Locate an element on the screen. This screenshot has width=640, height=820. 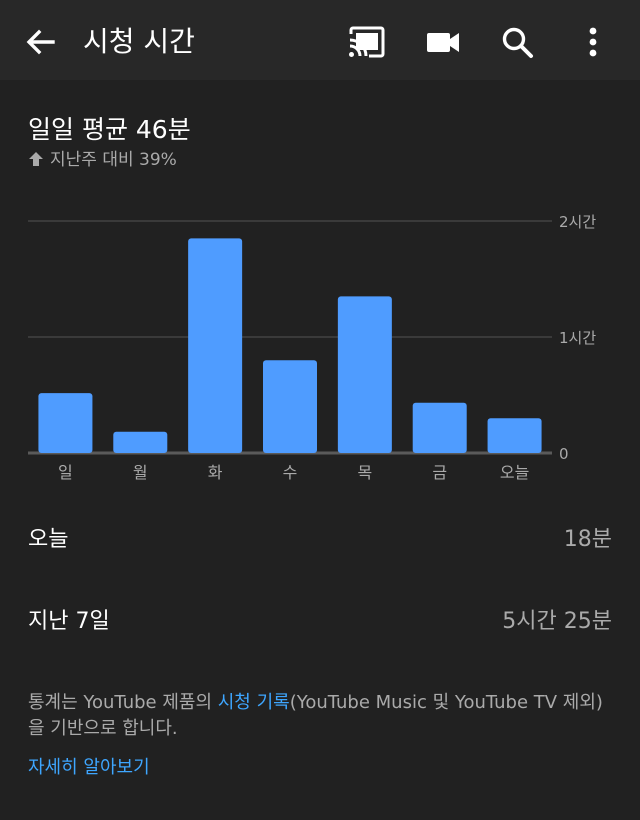
video-camera-icon is located at coordinates (443, 42).